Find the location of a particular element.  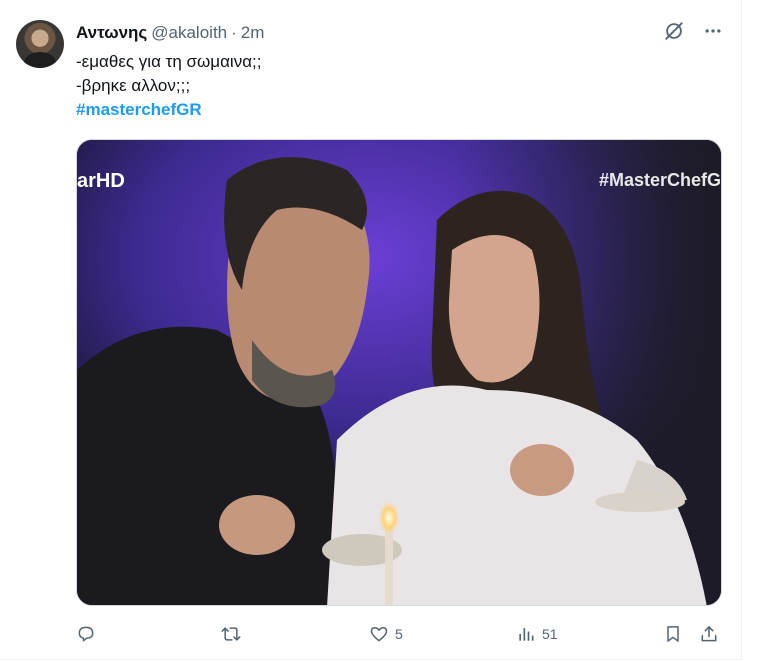

grok-icon is located at coordinates (674, 31).